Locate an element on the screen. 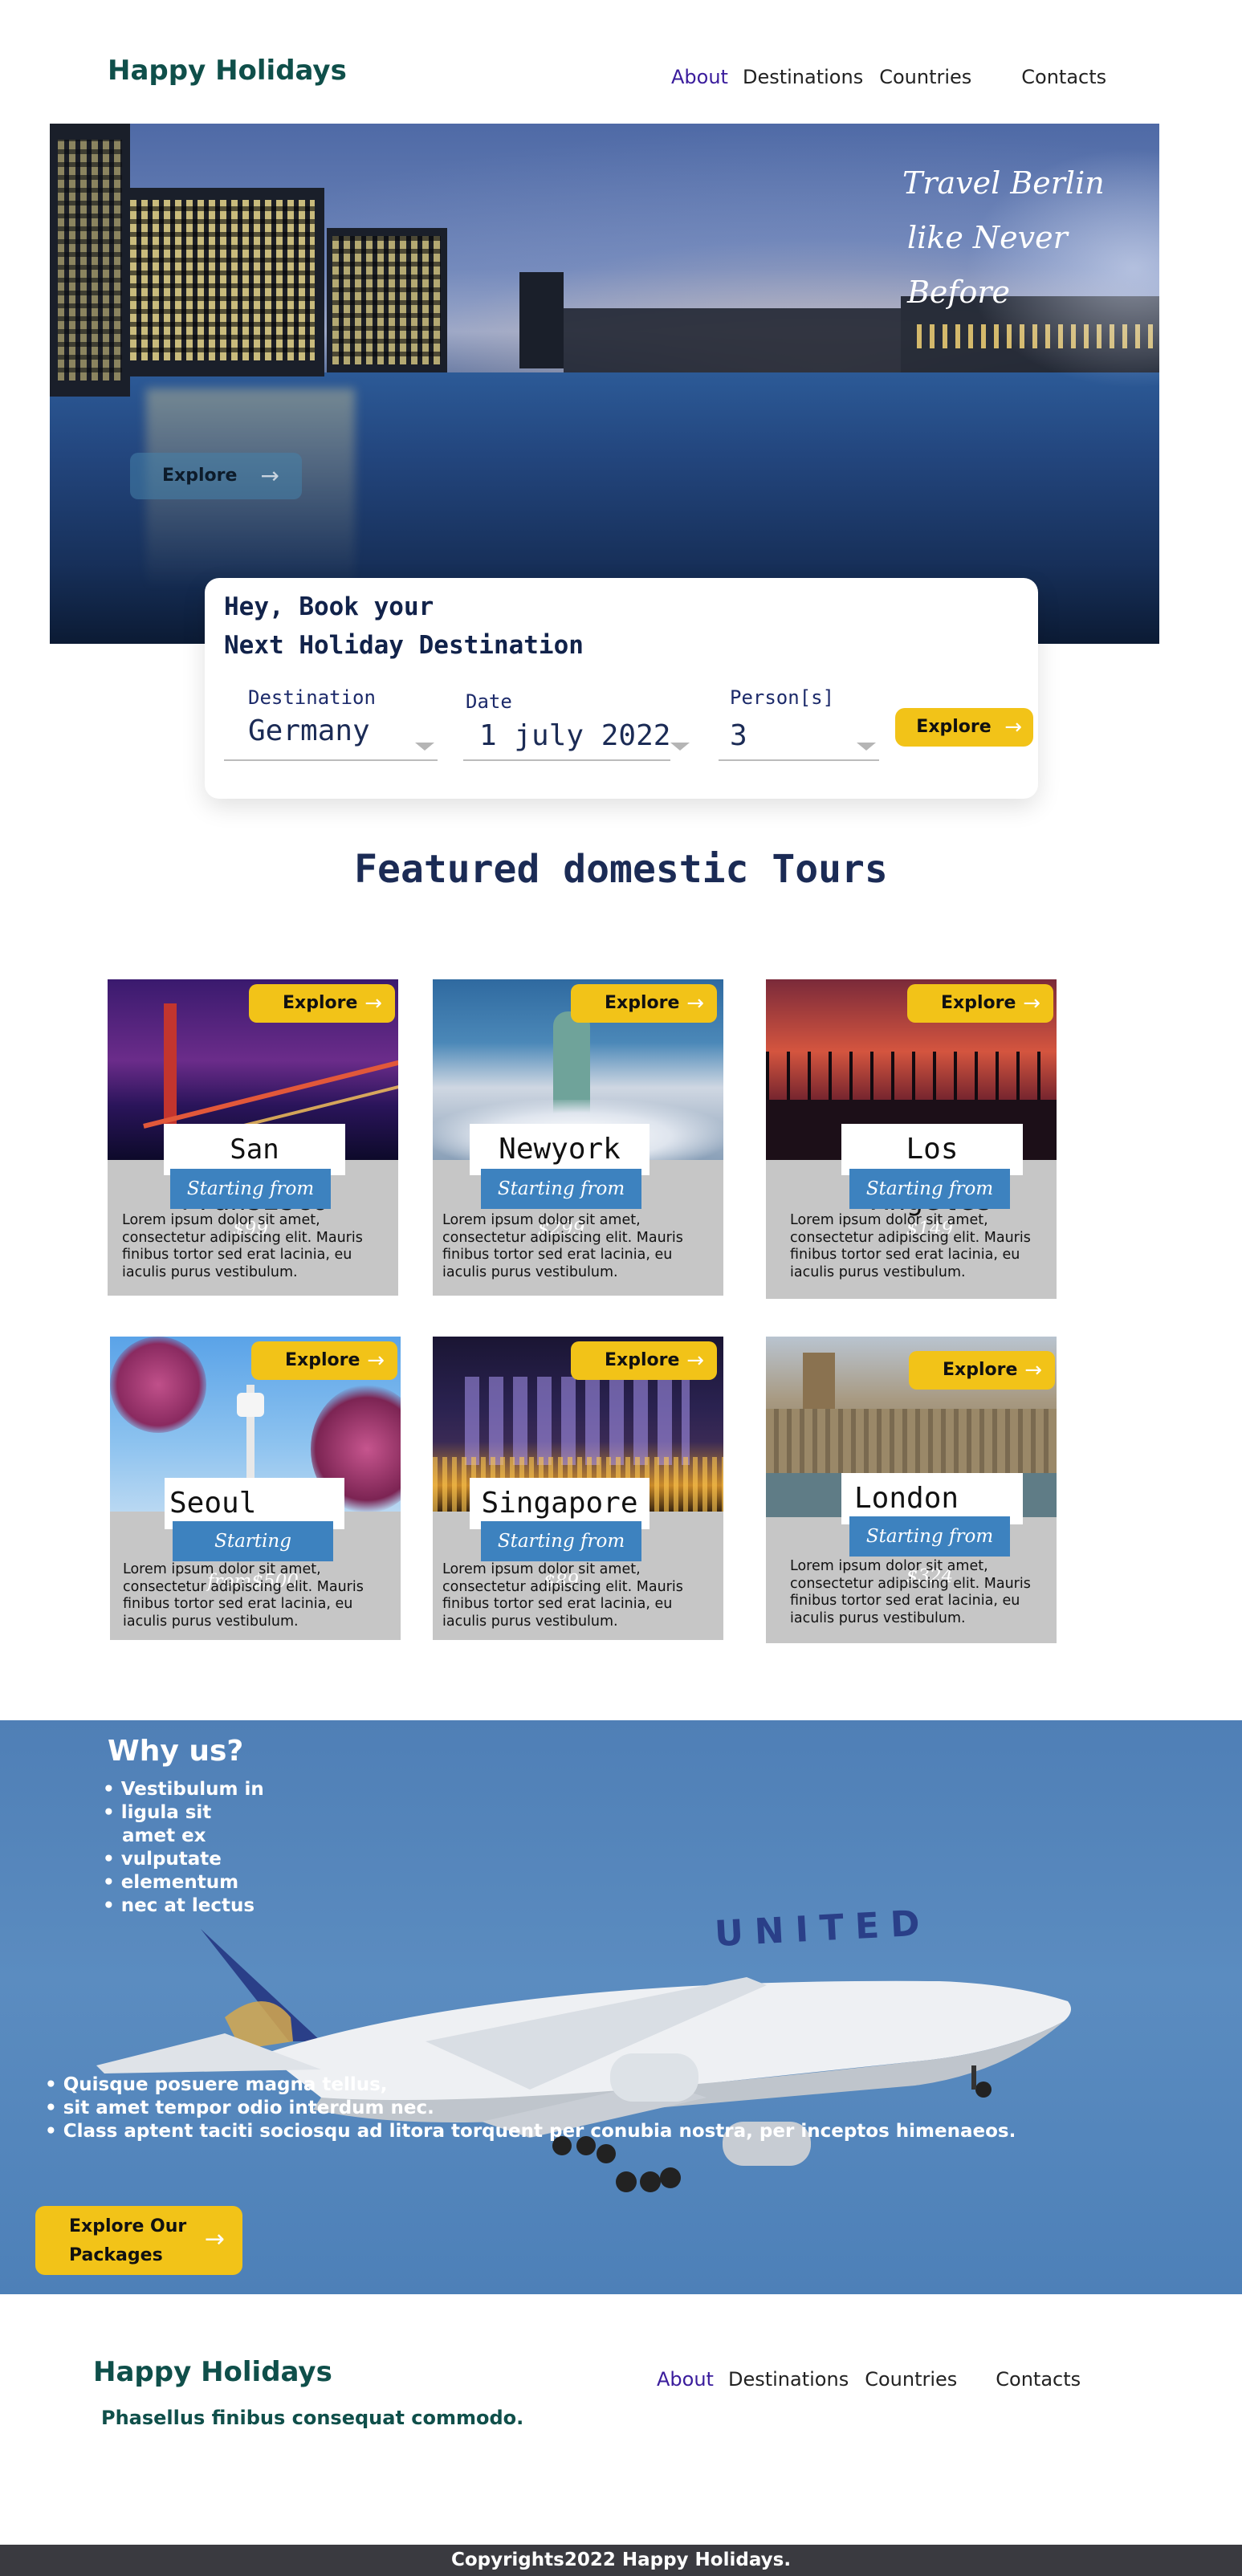 The height and width of the screenshot is (2576, 1242). building-2-windows is located at coordinates (222, 280).